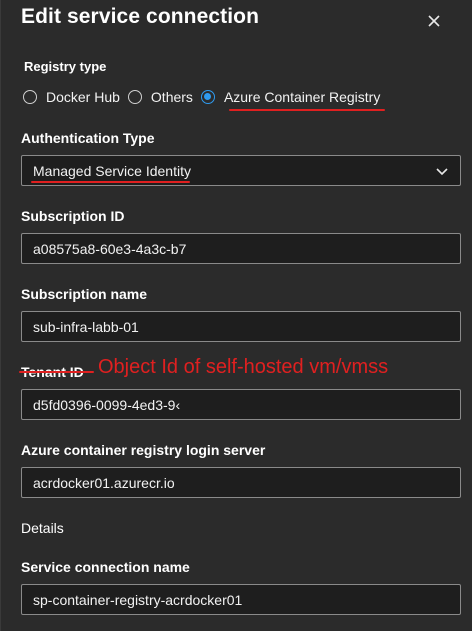  Describe the element at coordinates (104, 482) in the screenshot. I see `login-server-value: acrdocker01.azurecr.io` at that location.